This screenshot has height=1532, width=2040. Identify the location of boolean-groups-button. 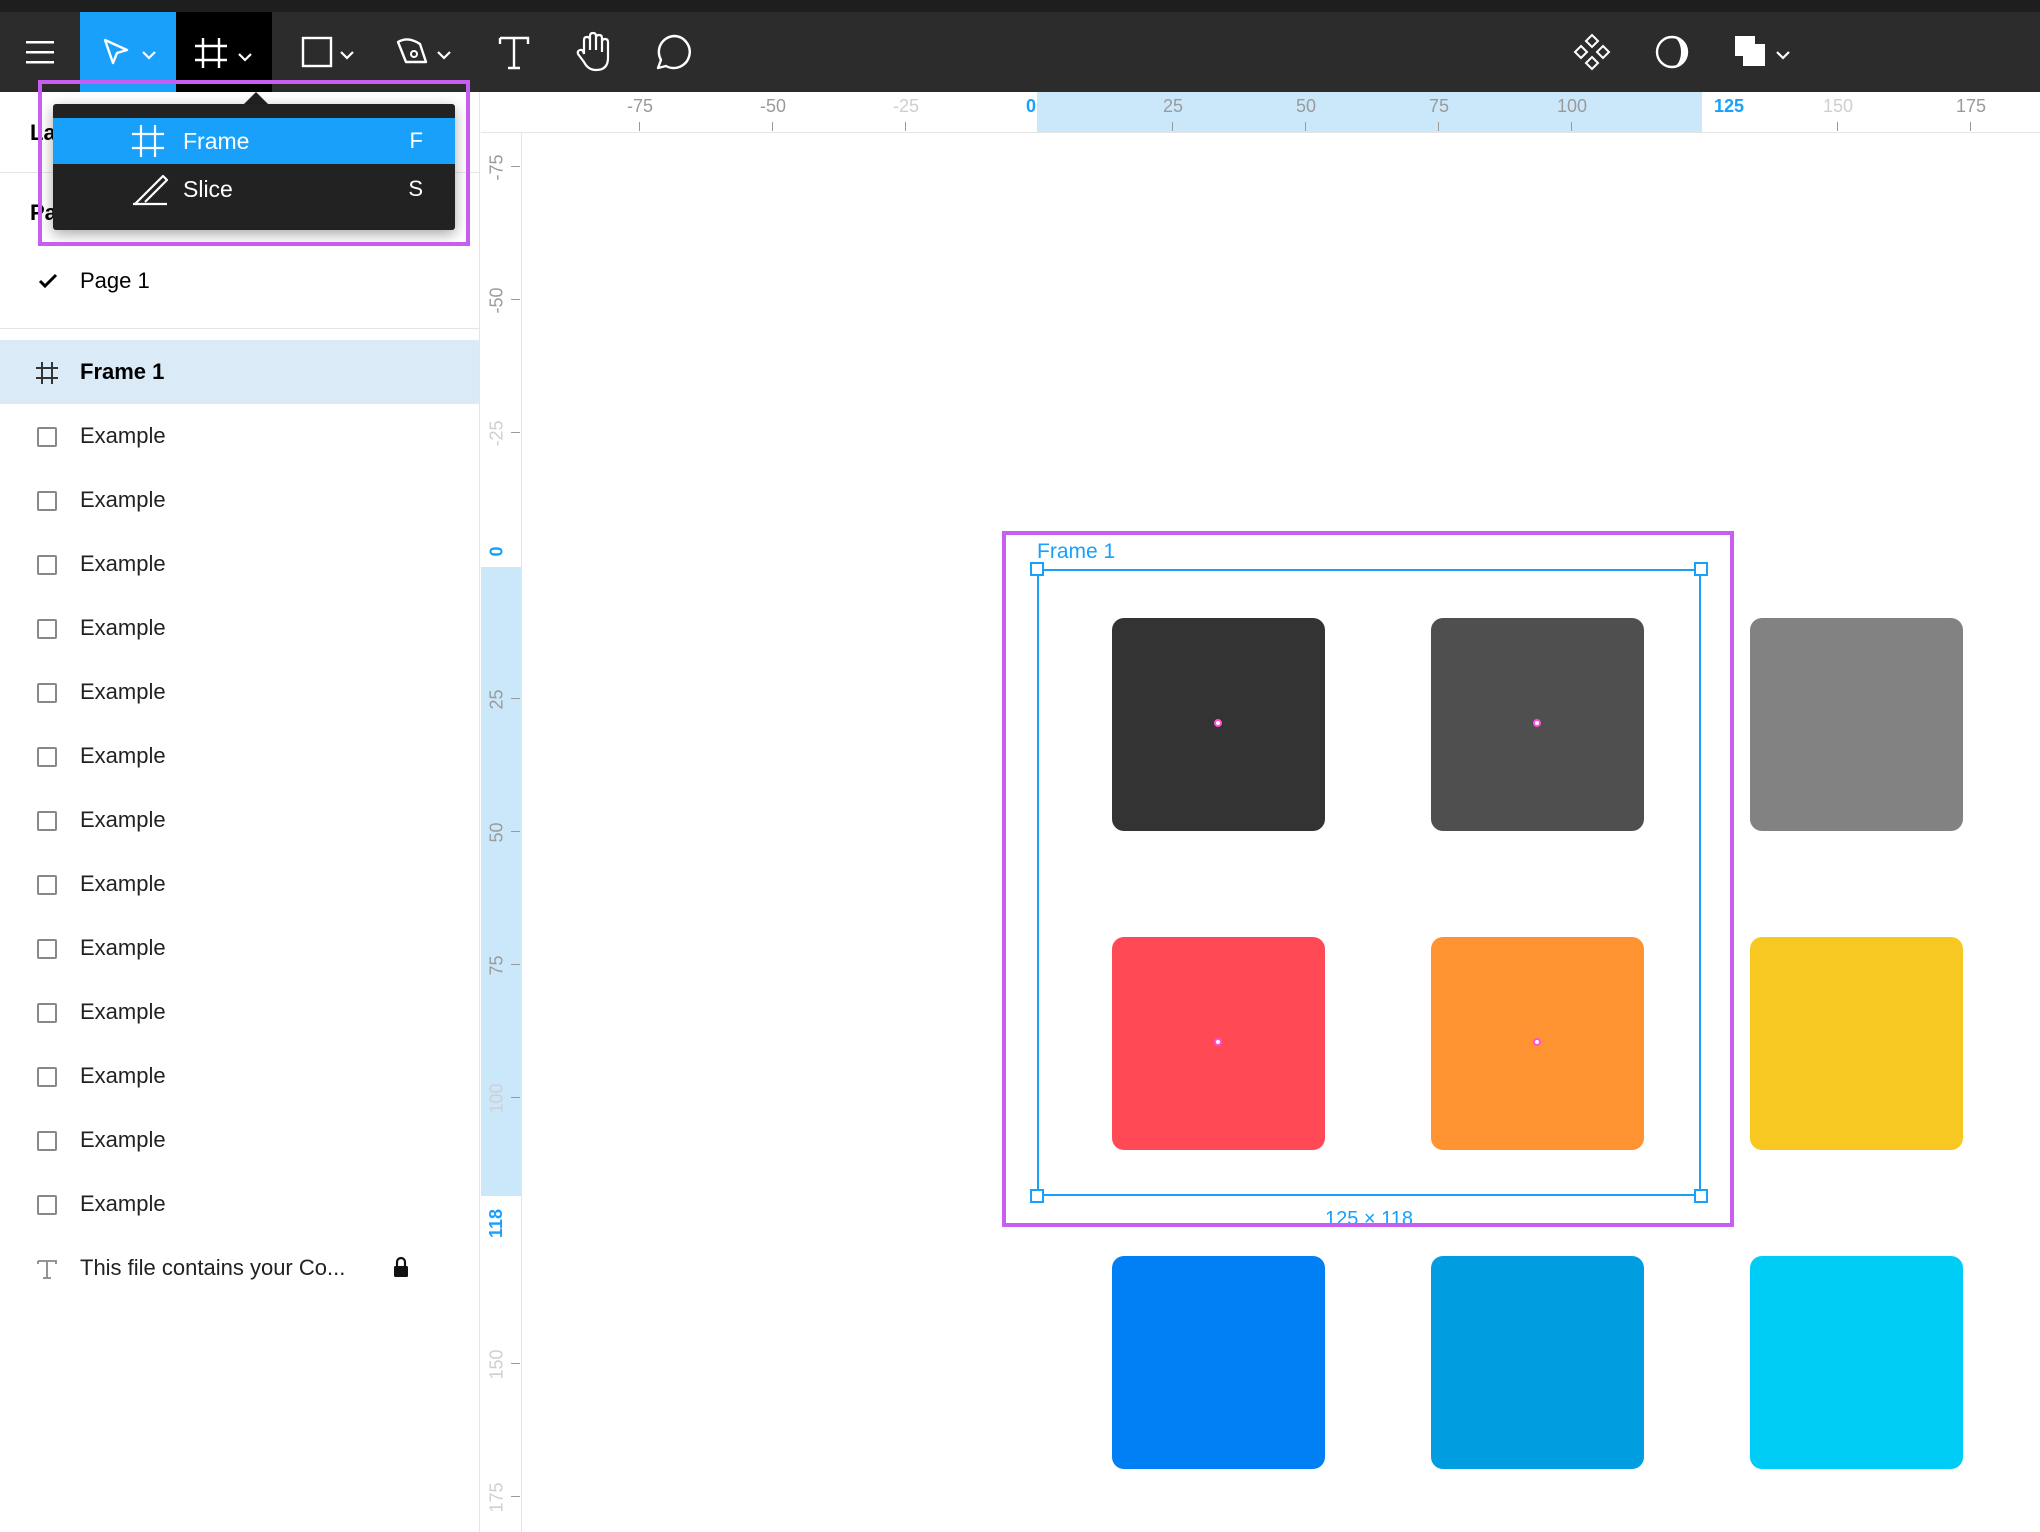
(1766, 52).